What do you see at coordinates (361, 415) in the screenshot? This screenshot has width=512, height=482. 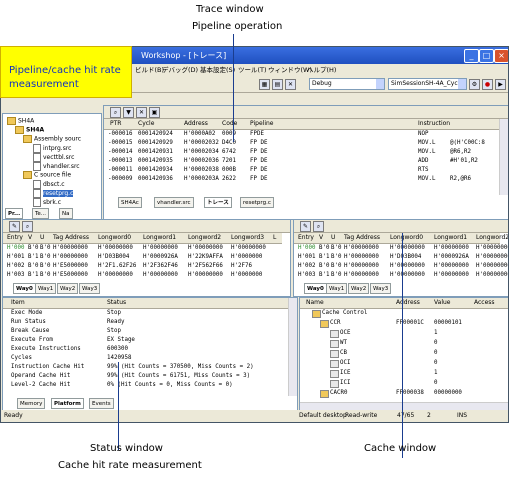 I see `status-mode: Read-write` at bounding box center [361, 415].